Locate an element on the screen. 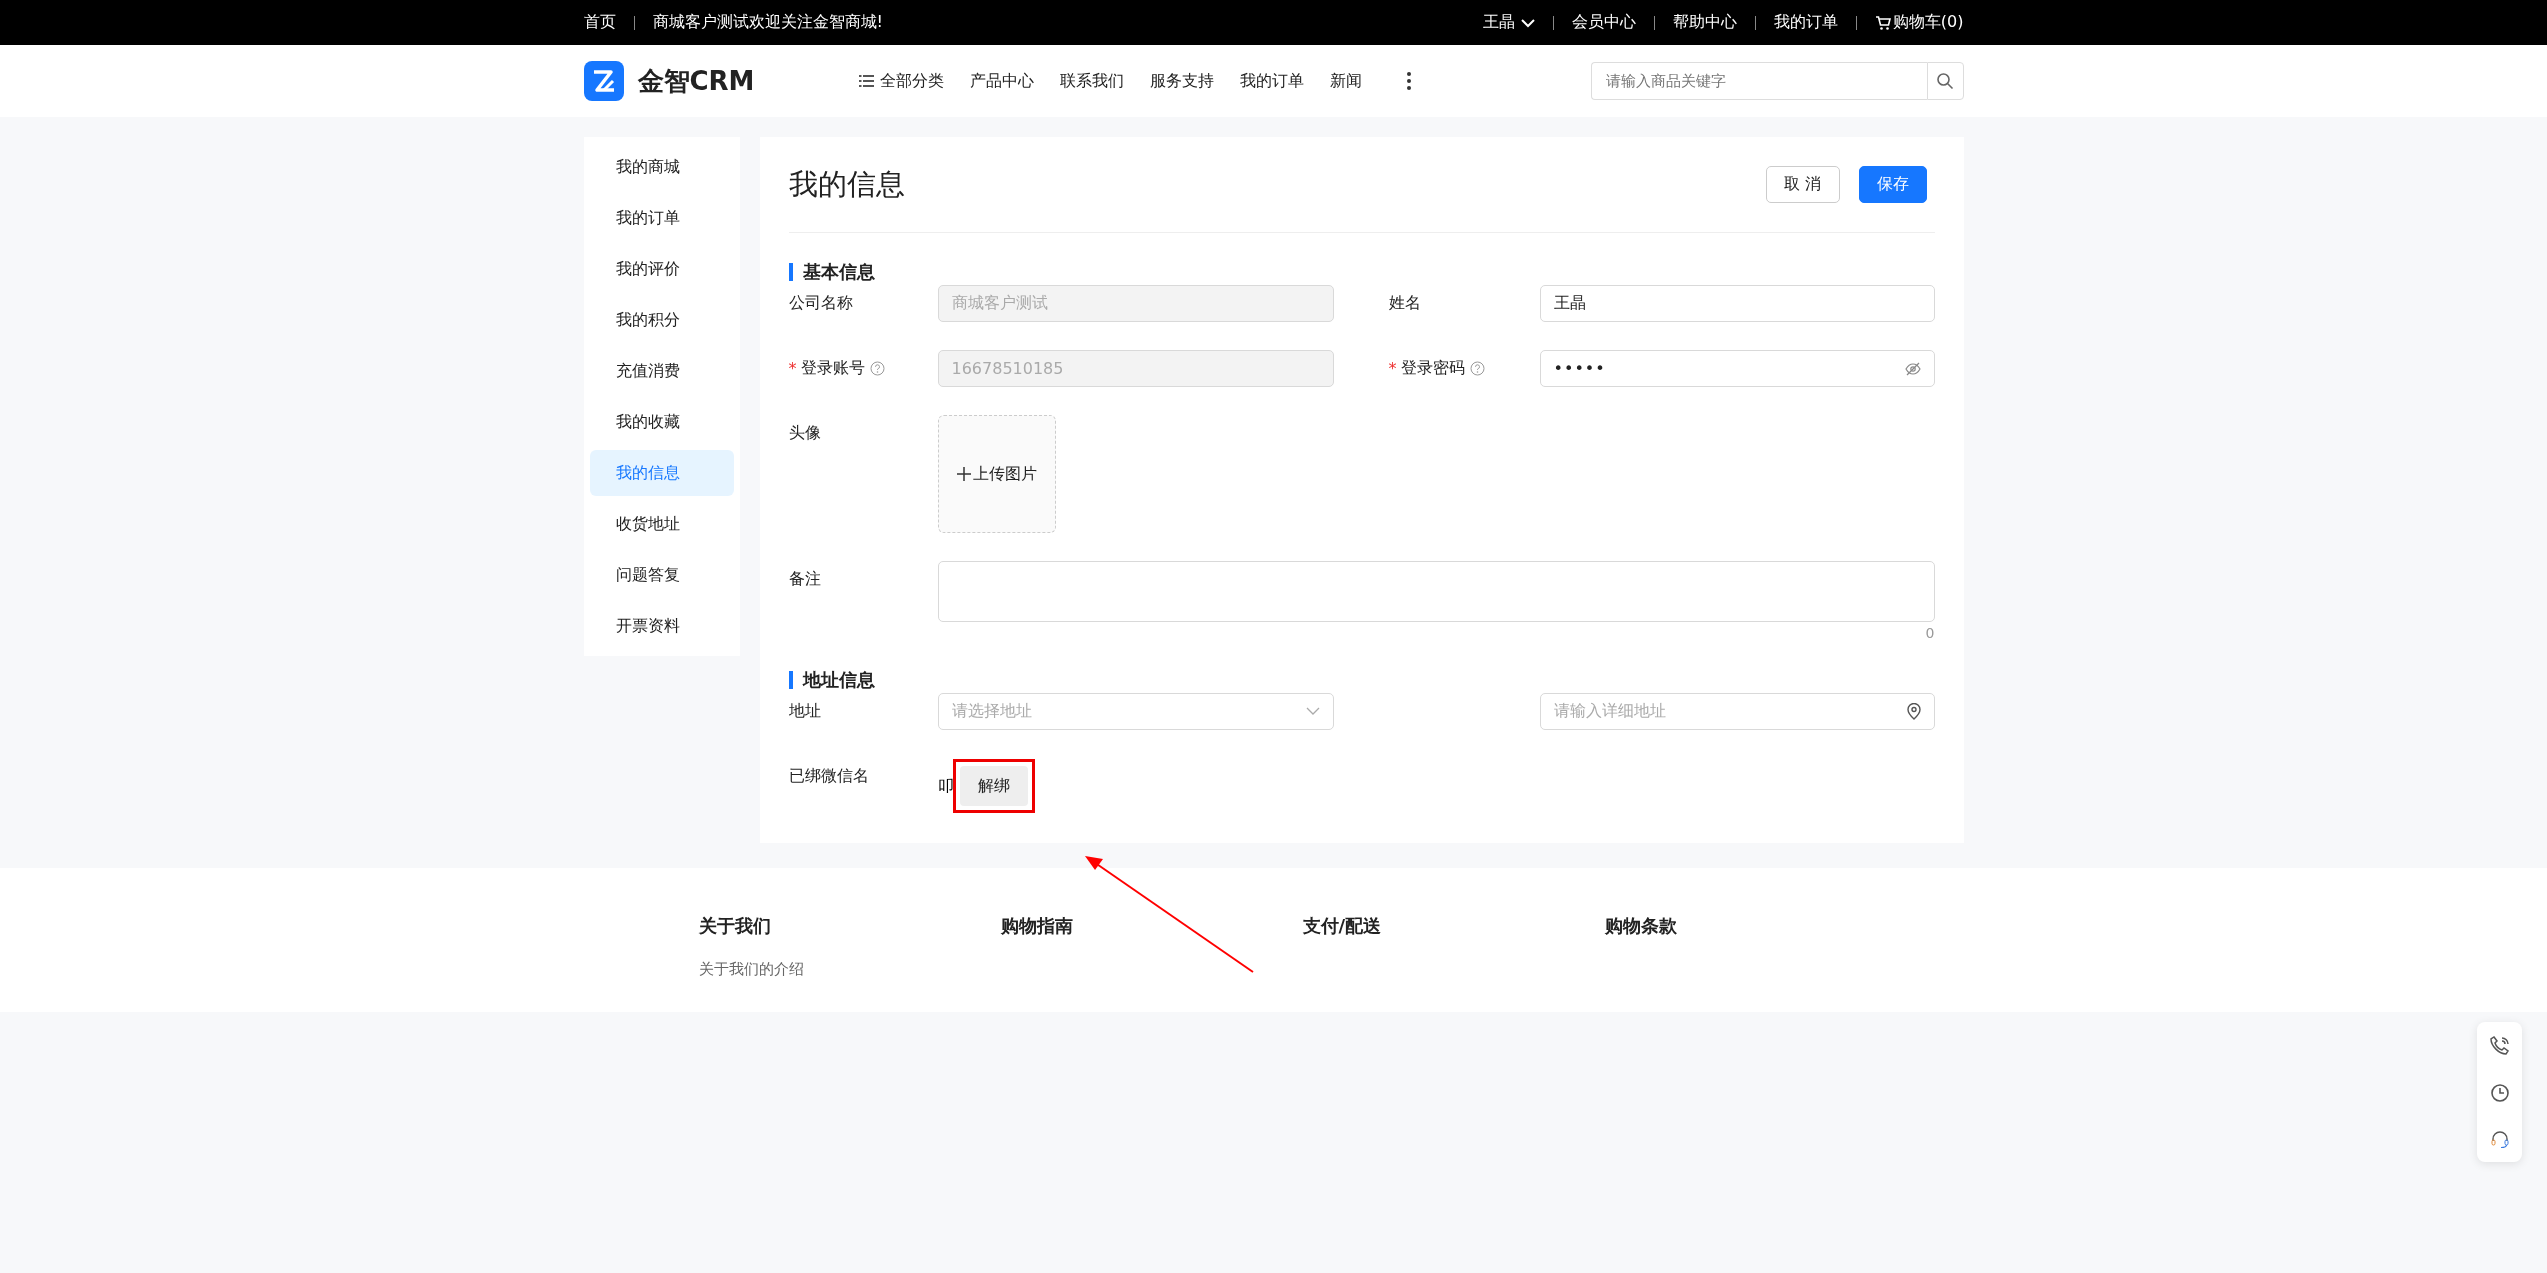 This screenshot has height=1273, width=2547. upload-button: 上传图片 is located at coordinates (996, 474).